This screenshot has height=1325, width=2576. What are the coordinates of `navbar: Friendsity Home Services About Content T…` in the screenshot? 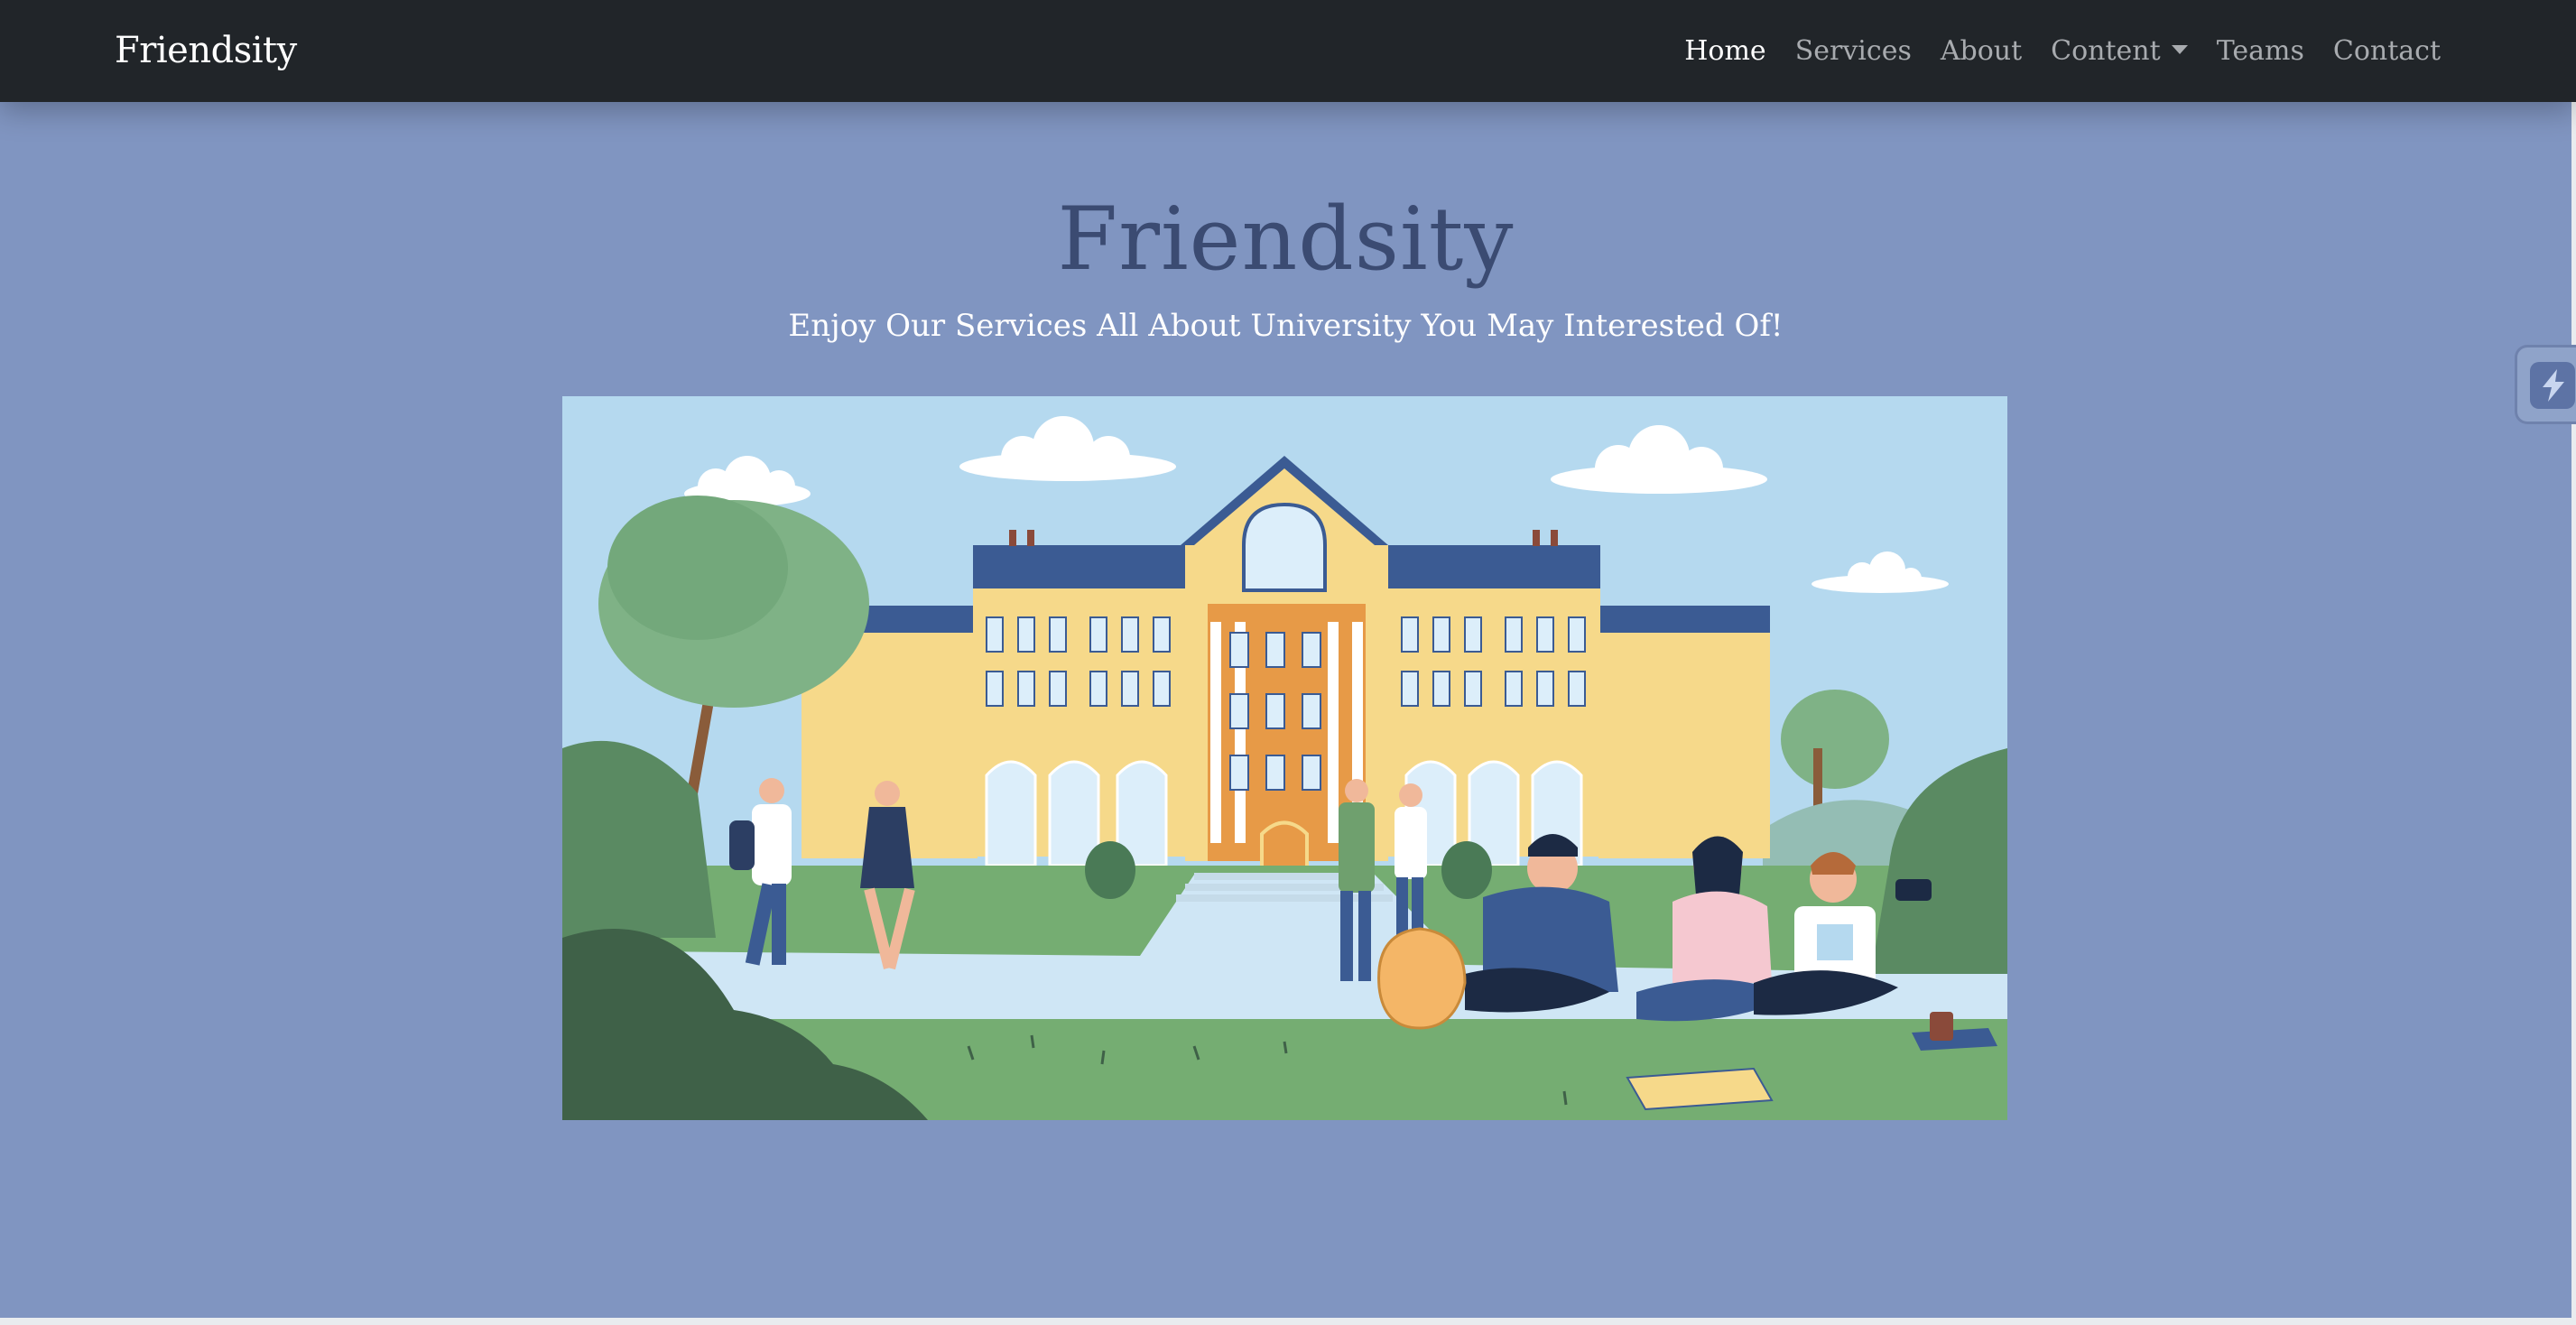 It's located at (1288, 51).